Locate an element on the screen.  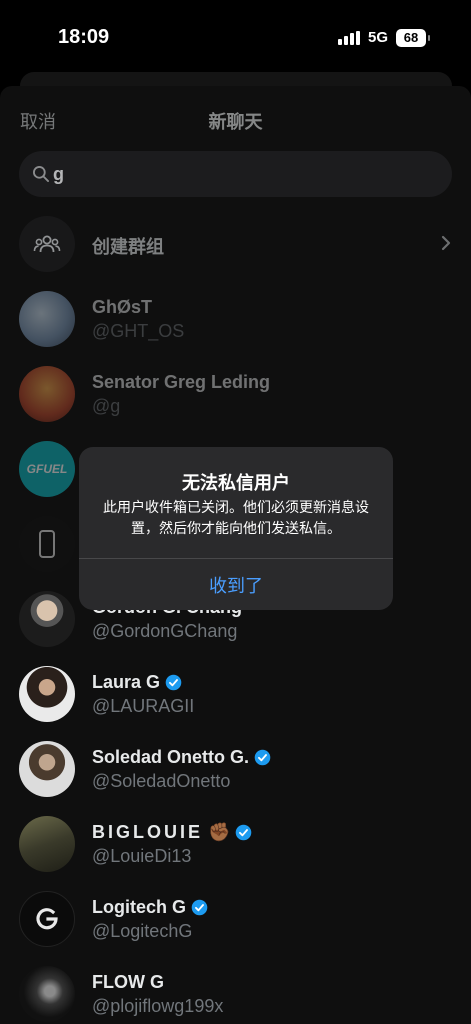
page-title: 新聊天 is located at coordinates (235, 122).